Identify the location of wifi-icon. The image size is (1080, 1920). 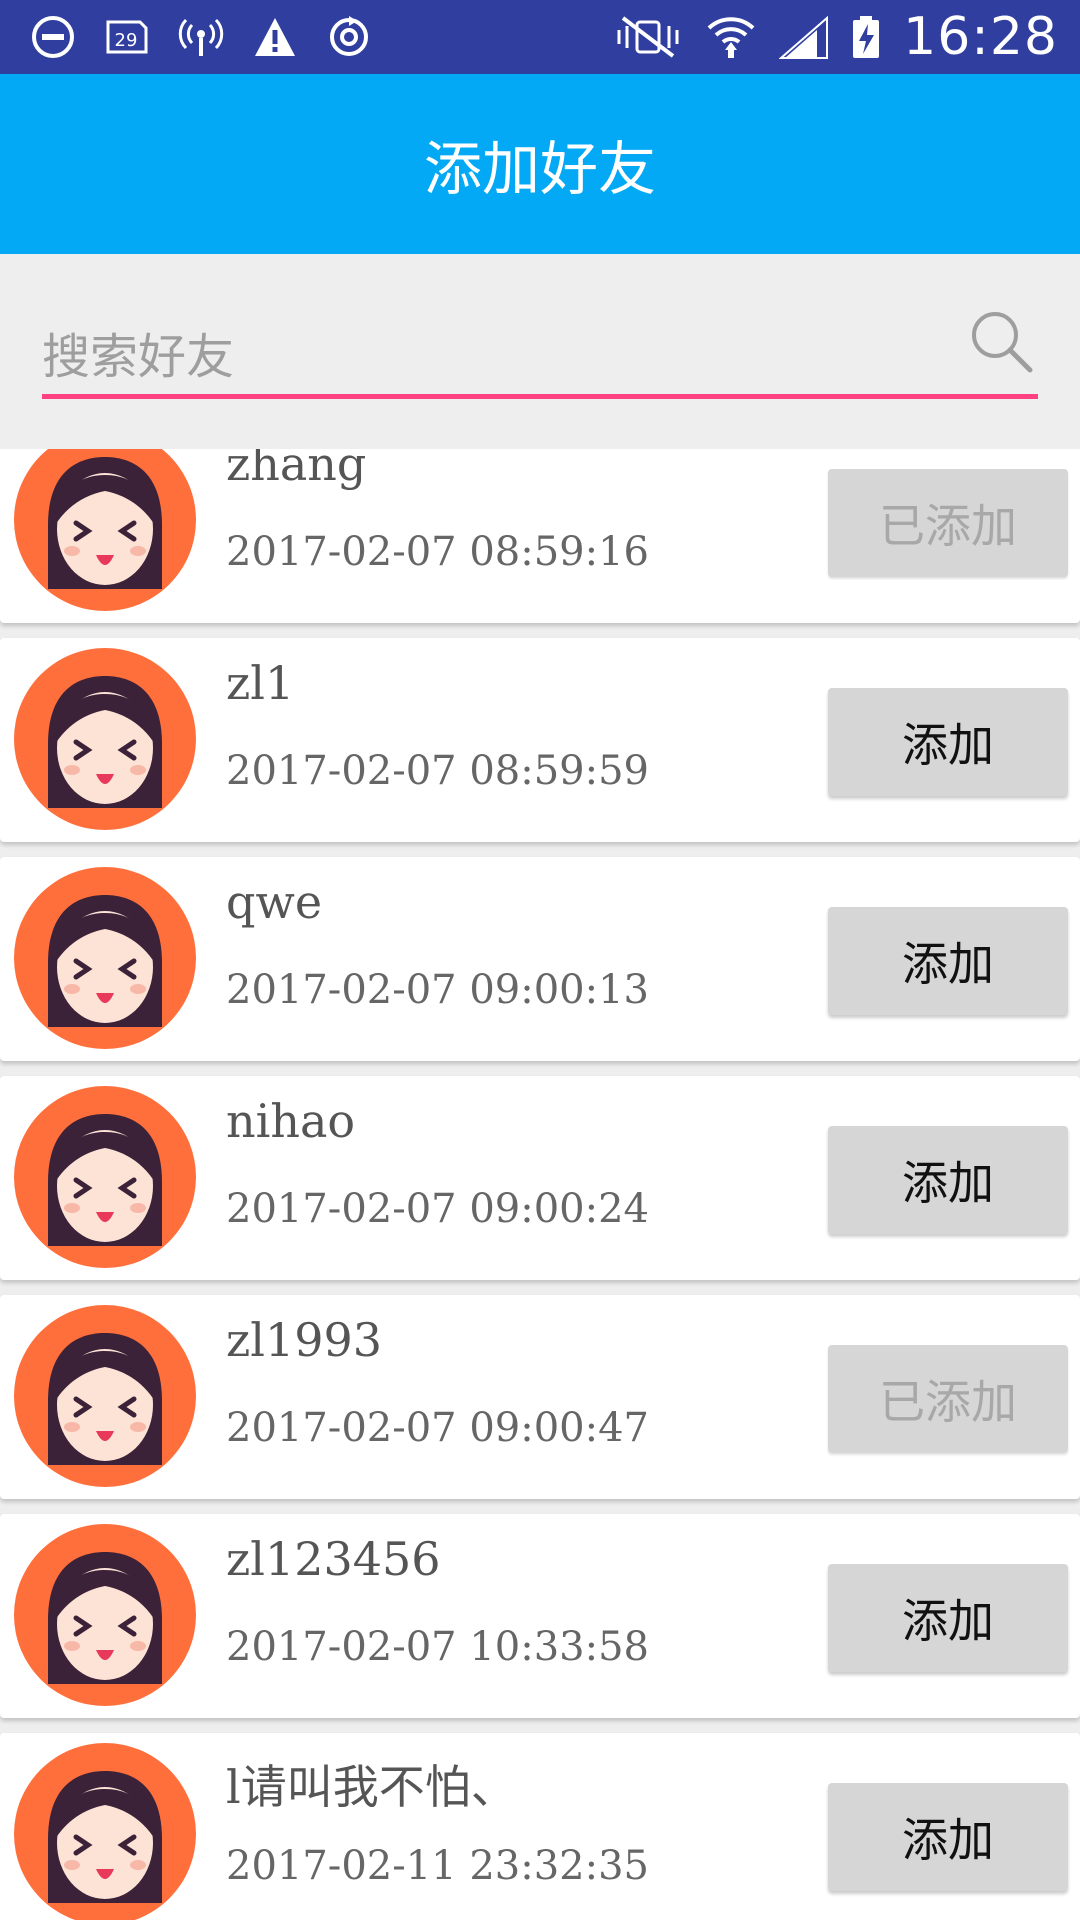
(731, 37).